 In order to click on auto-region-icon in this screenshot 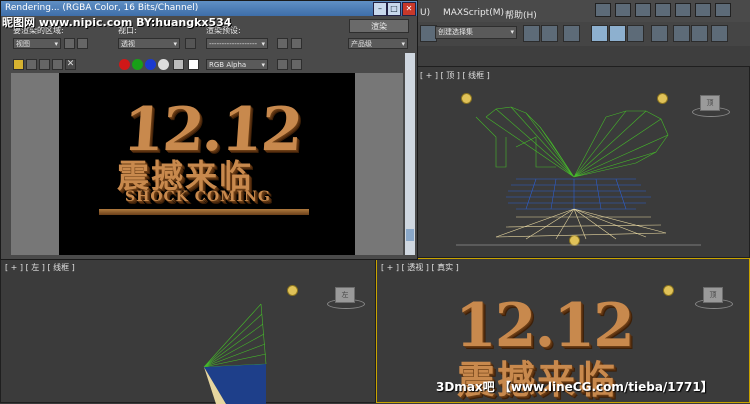, I will do `click(82, 43)`.